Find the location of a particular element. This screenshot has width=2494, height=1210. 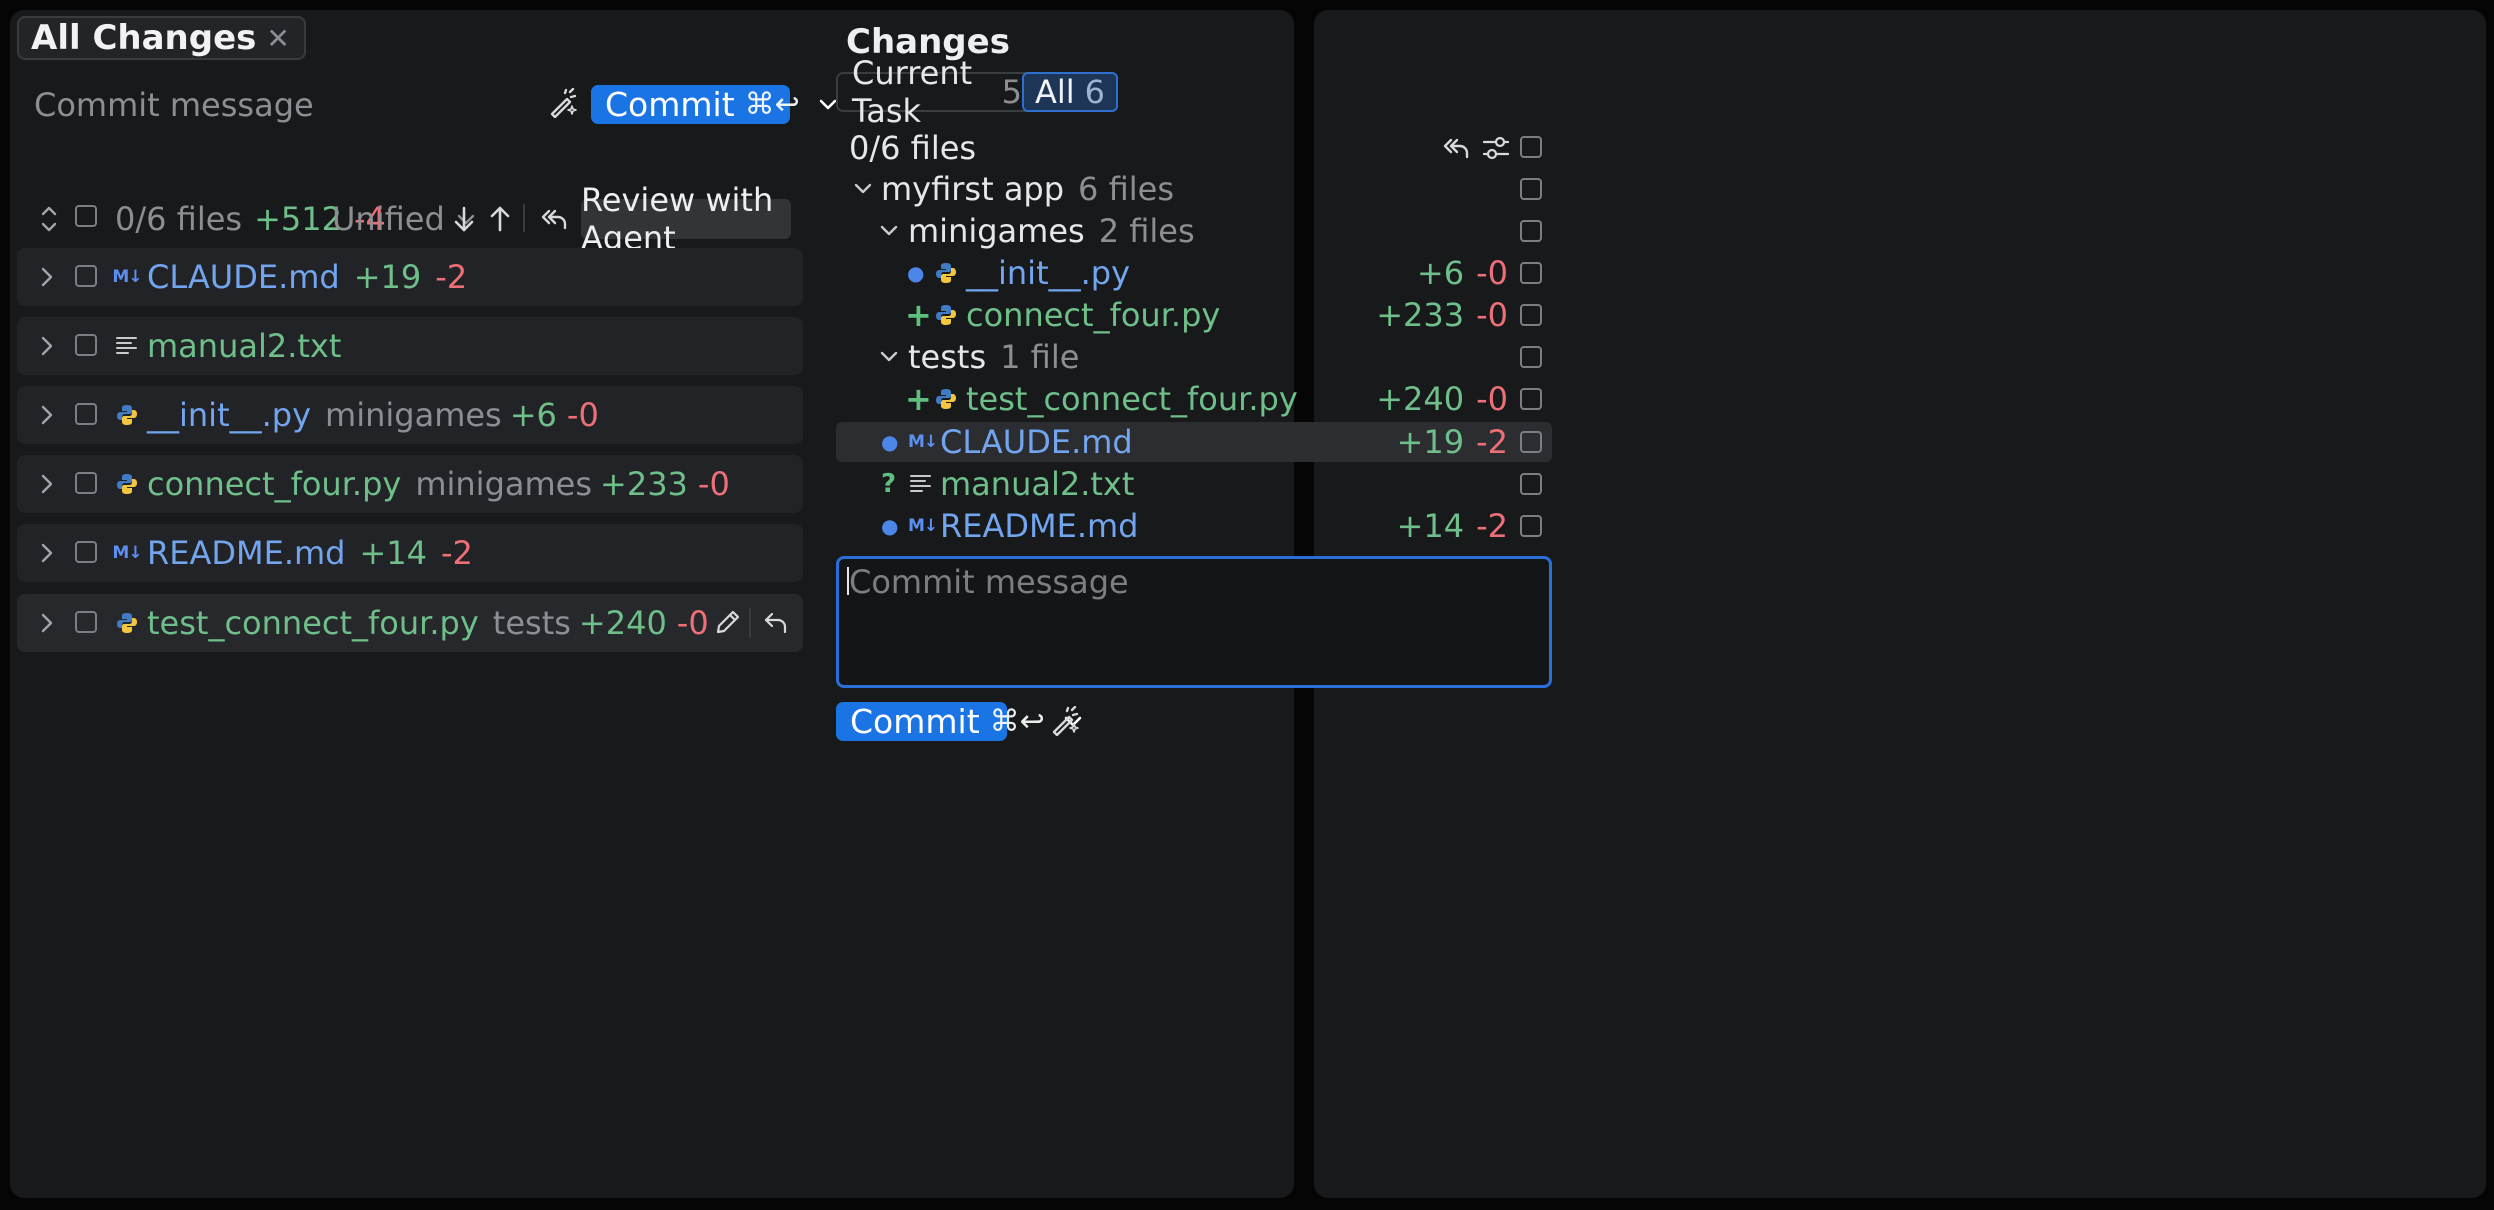

file-info: connect_four.py minigames +233 -0 is located at coordinates (438, 484).